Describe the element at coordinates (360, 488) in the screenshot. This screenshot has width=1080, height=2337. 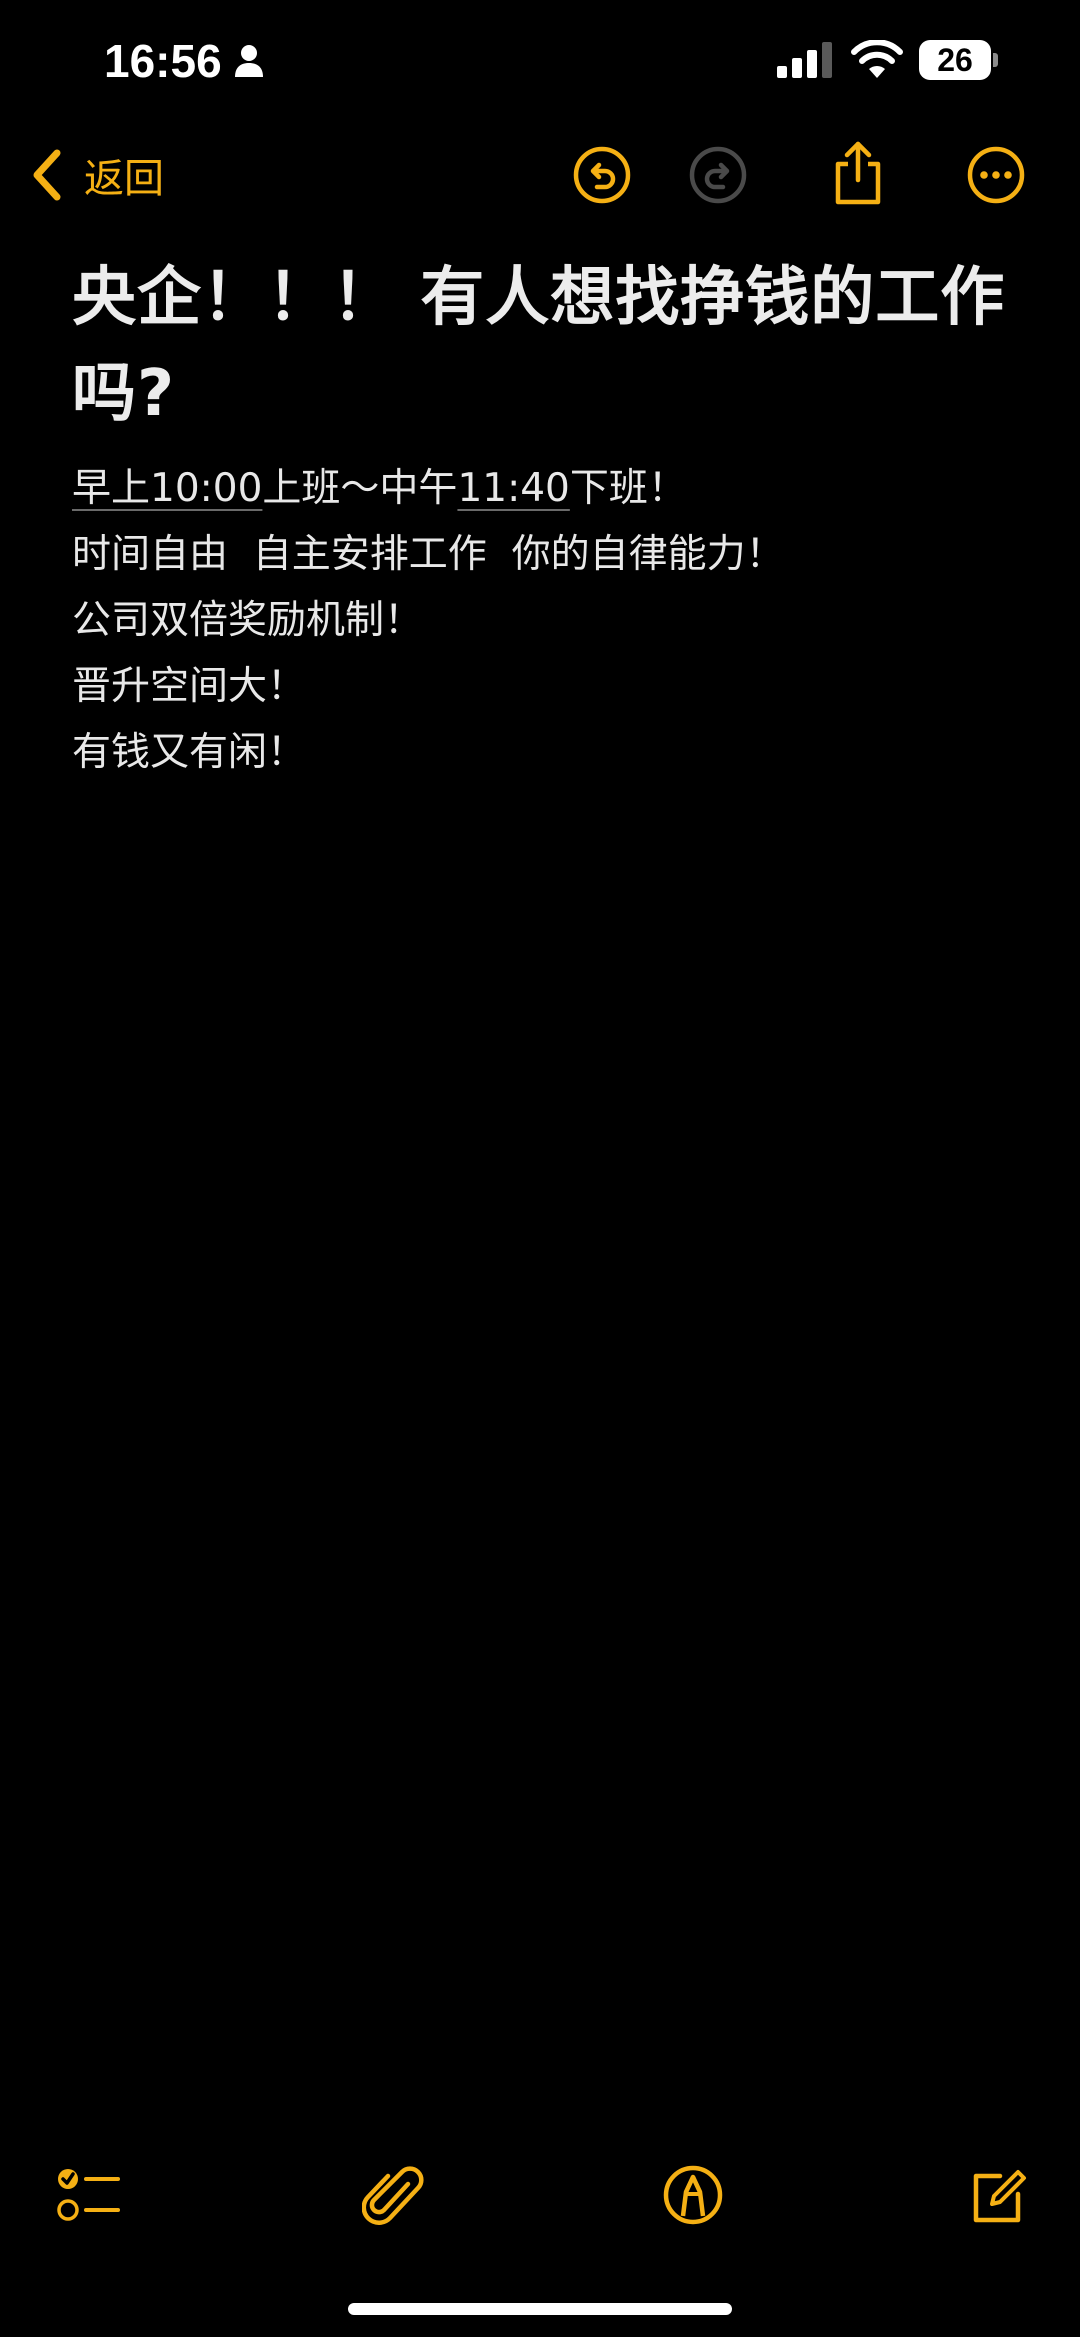
I see `note-line-1-text-middle: 上班～中午` at that location.